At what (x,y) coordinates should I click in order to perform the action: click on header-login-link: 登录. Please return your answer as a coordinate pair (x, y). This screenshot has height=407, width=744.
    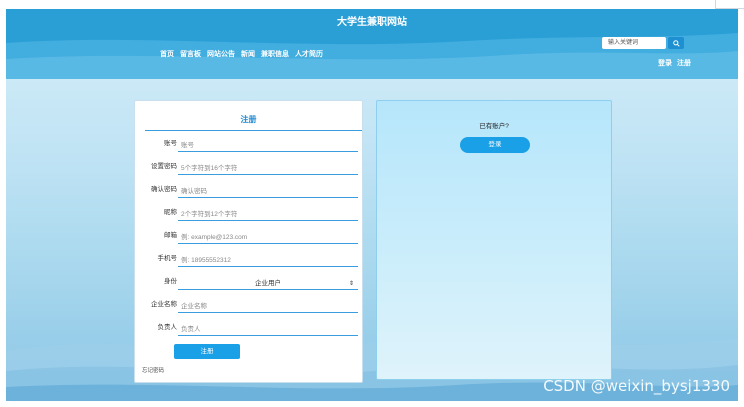
    Looking at the image, I should click on (665, 63).